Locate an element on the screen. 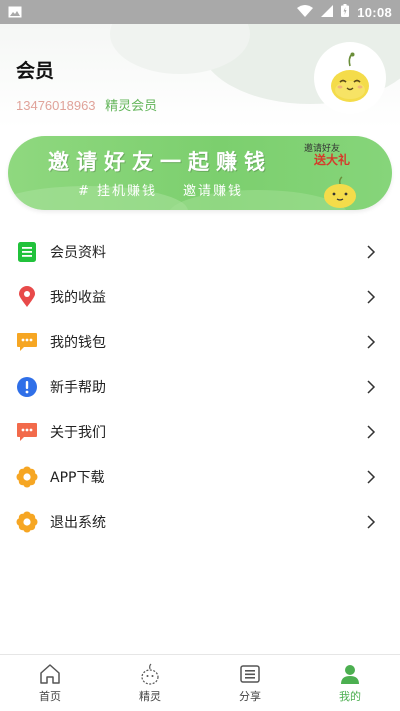 This screenshot has width=400, height=711. info-icon is located at coordinates (27, 387).